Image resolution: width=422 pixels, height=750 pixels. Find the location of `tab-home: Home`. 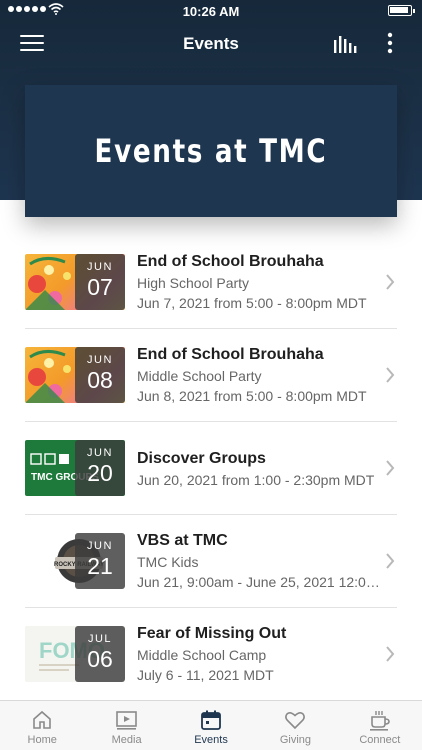

tab-home: Home is located at coordinates (42, 725).